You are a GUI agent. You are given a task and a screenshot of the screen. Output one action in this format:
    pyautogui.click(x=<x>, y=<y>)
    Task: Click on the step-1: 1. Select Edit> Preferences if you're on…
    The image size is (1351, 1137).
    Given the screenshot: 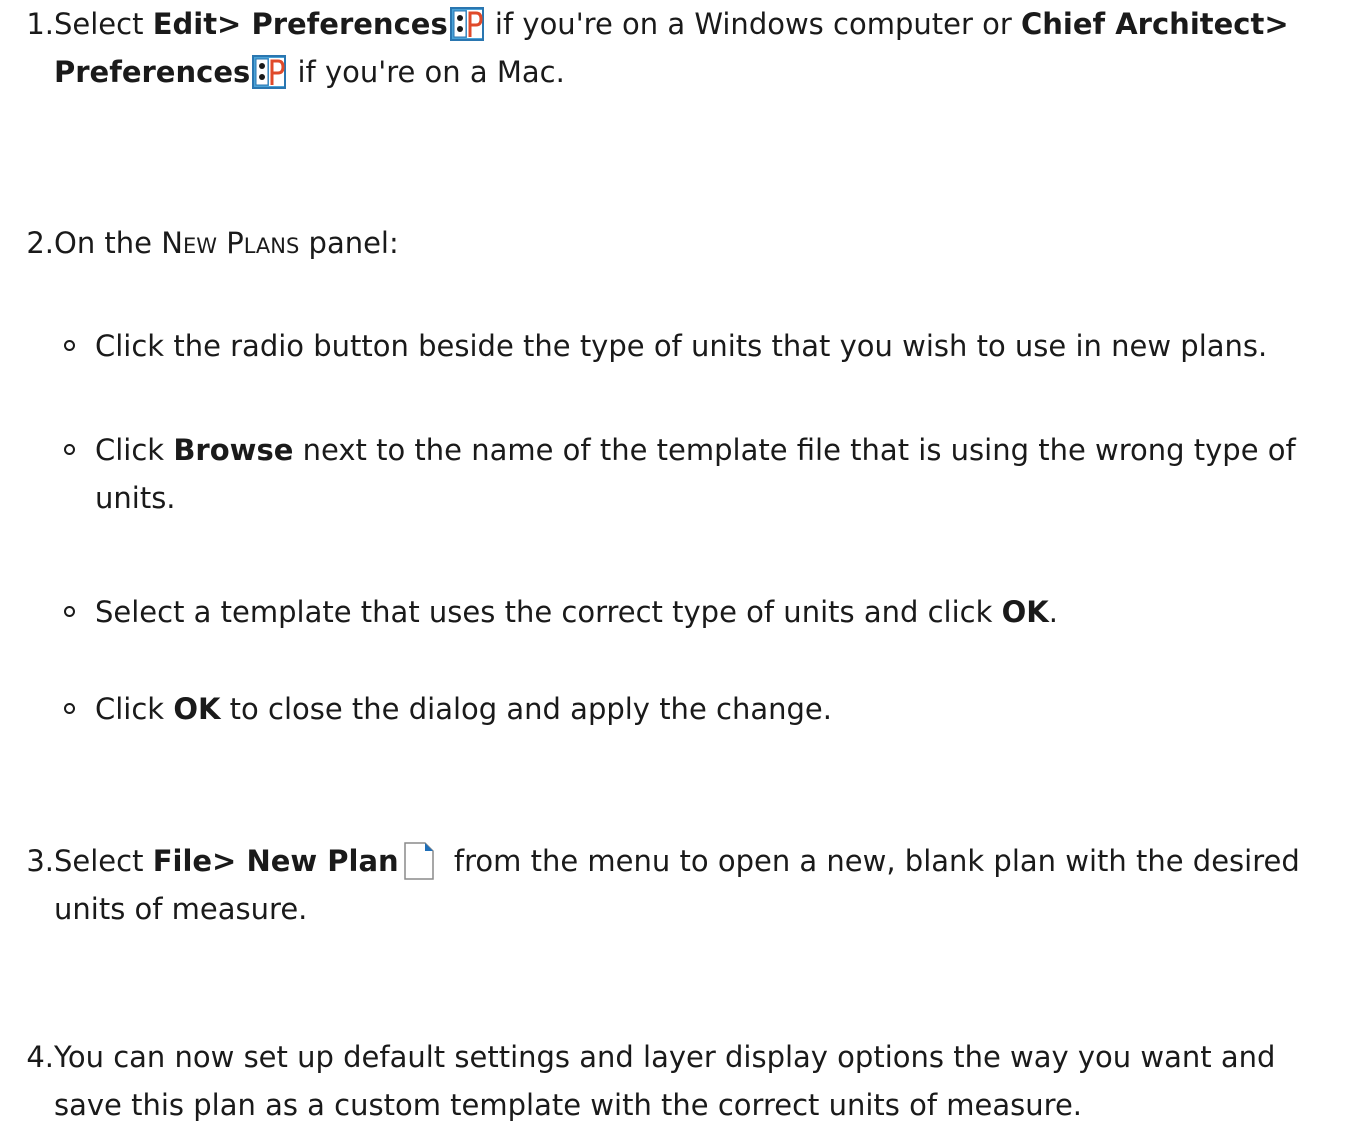 What is the action you would take?
    pyautogui.click(x=675, y=48)
    